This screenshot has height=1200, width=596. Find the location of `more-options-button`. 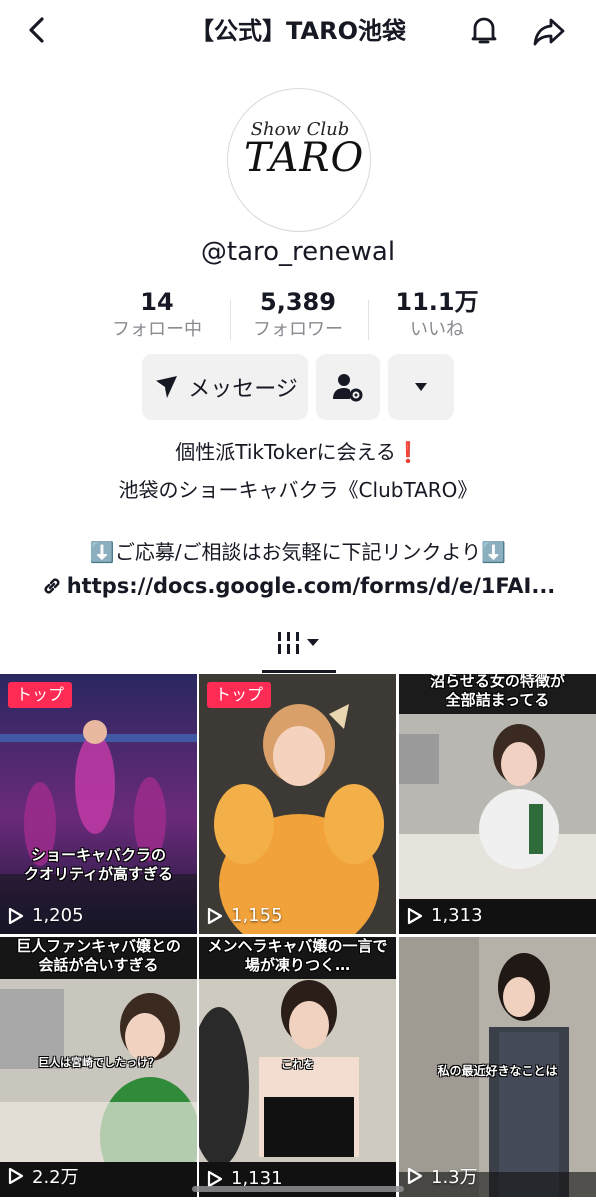

more-options-button is located at coordinates (421, 387).